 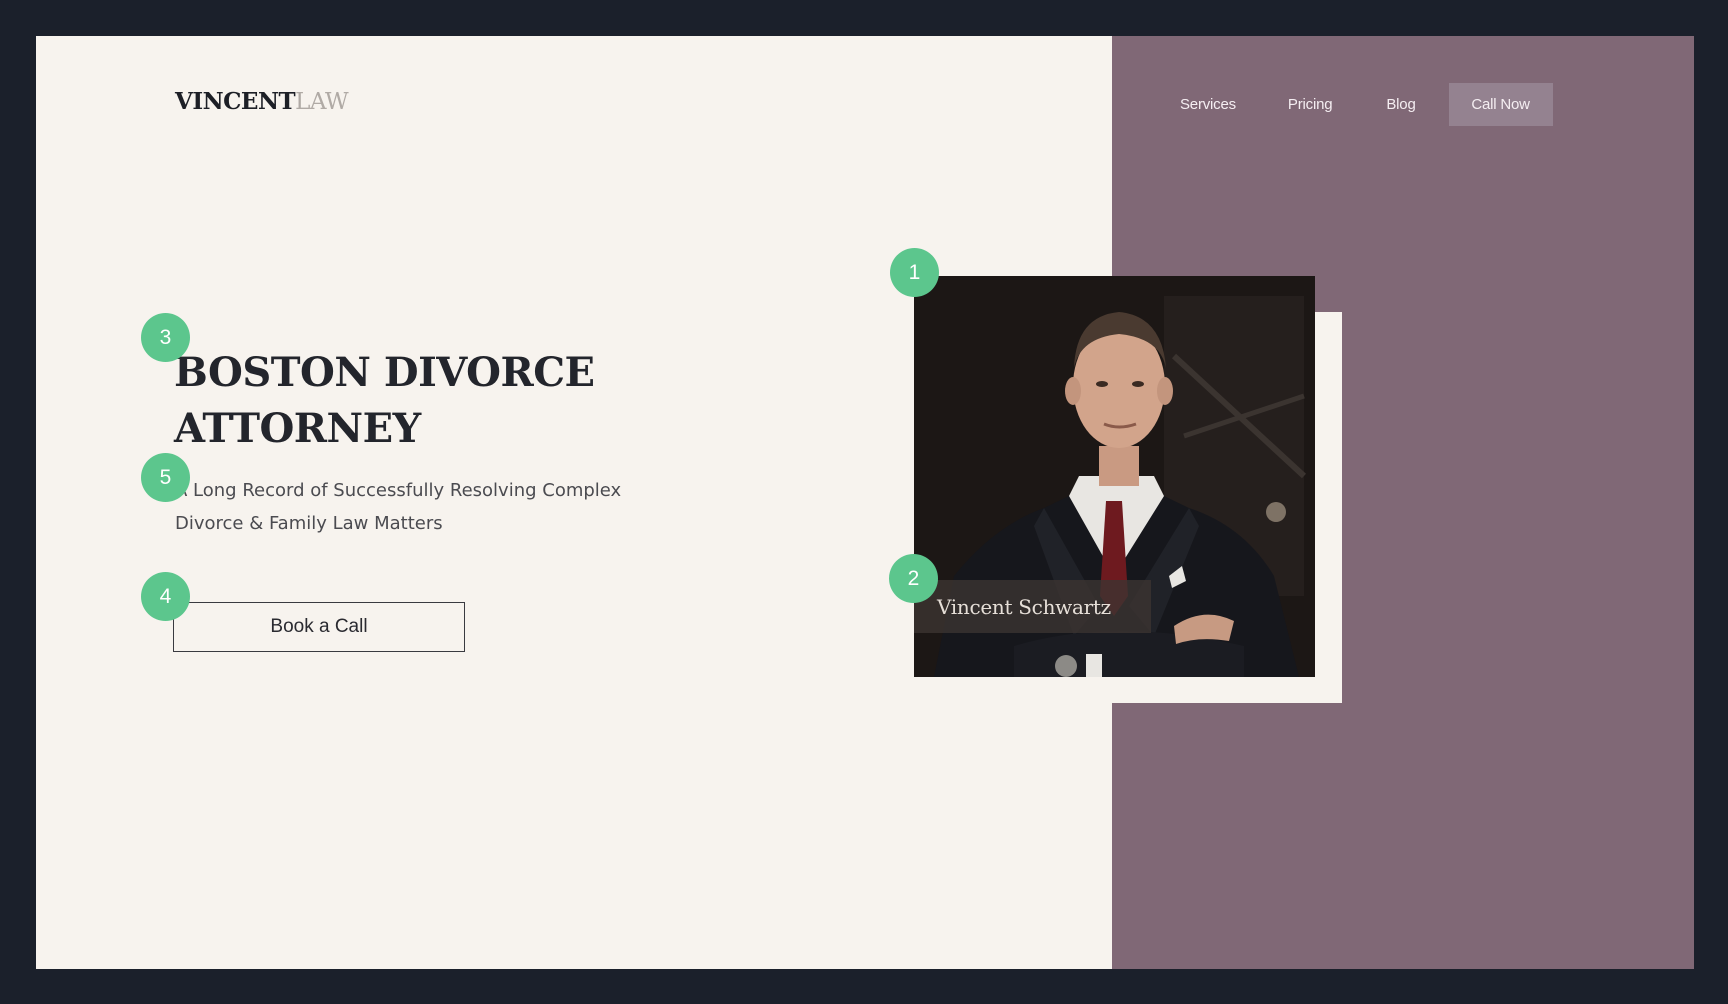 I want to click on logo-bold-text: VINCENT, so click(x=235, y=101).